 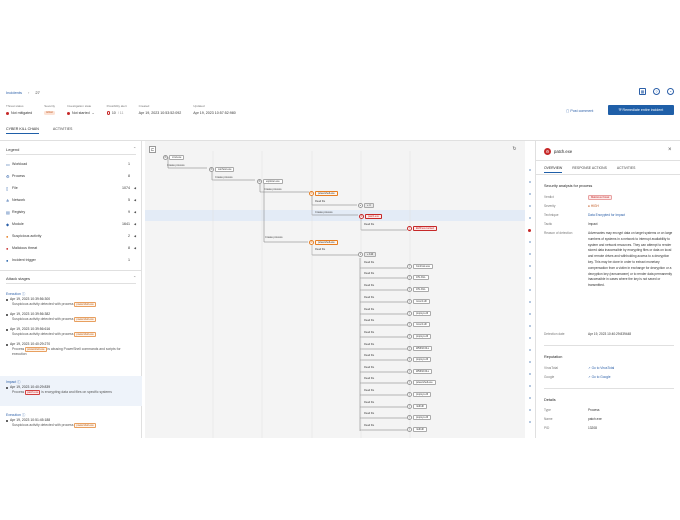 What do you see at coordinates (14, 92) in the screenshot?
I see `breadcrumb-incidents-link: Incidents` at bounding box center [14, 92].